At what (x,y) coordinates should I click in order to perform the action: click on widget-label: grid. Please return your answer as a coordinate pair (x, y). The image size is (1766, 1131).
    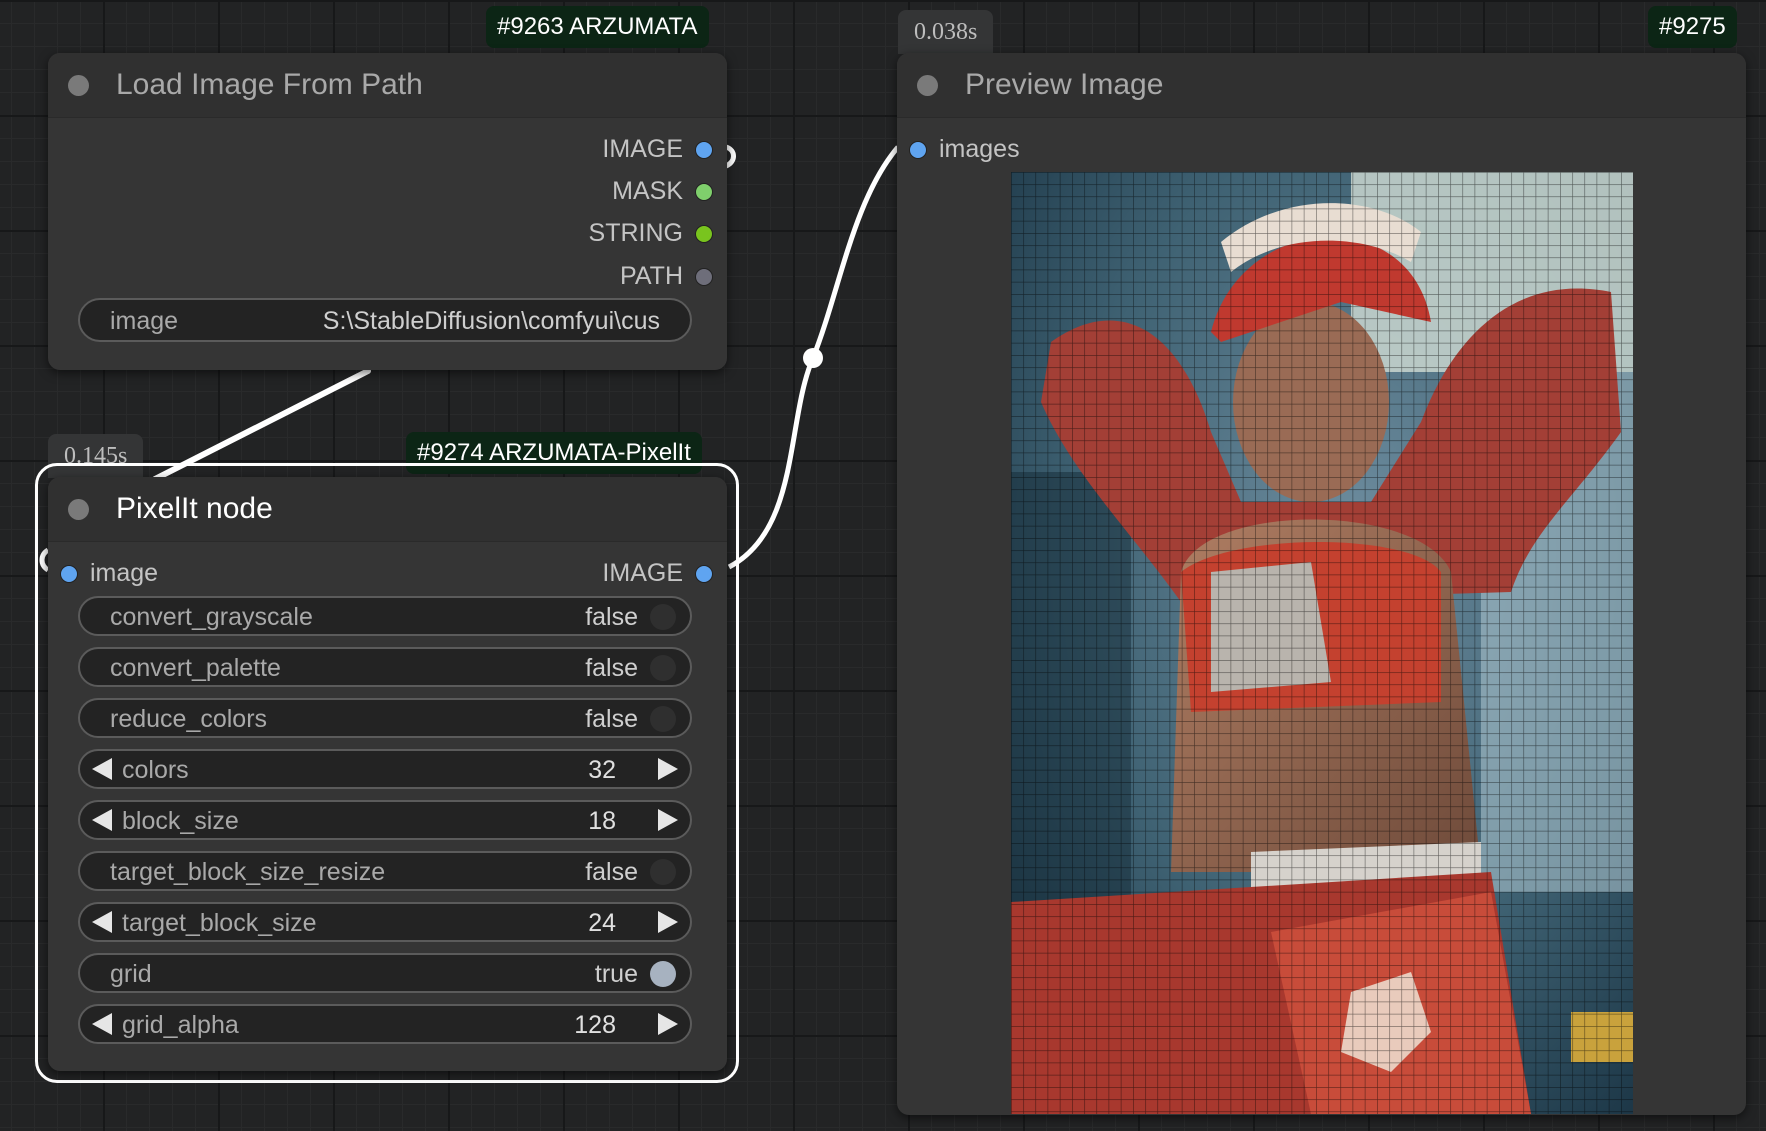
    Looking at the image, I should click on (131, 974).